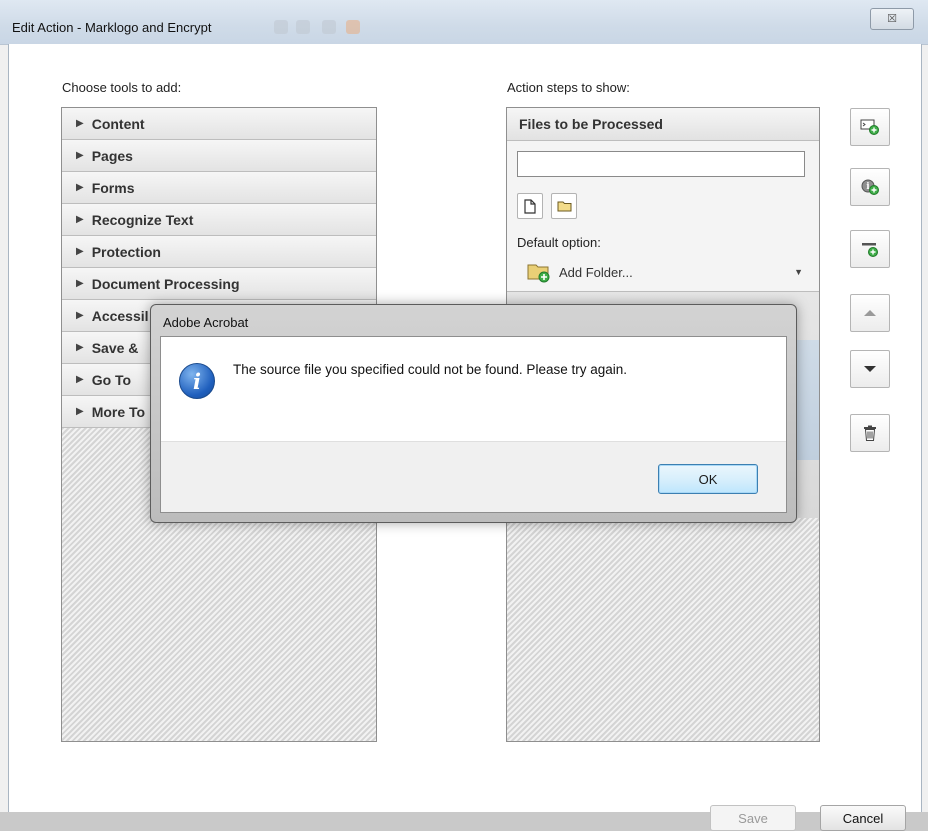  I want to click on add-file-button, so click(530, 206).